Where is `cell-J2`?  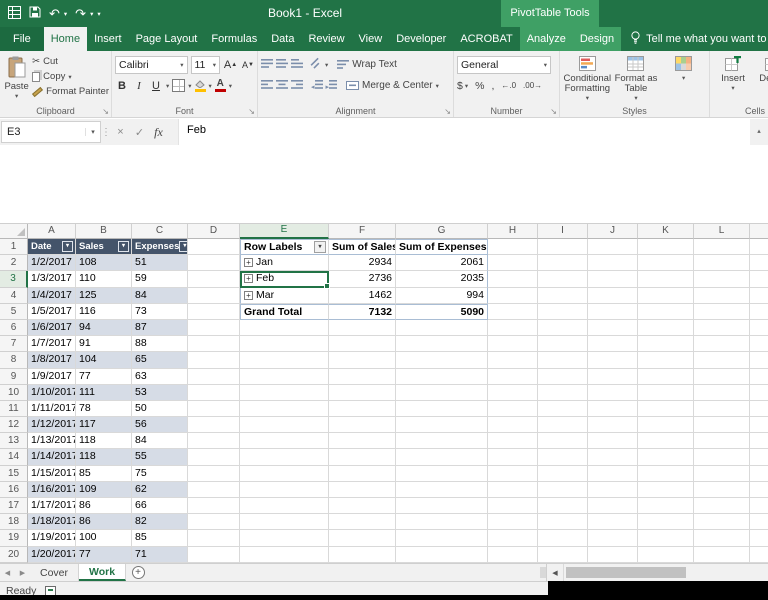
cell-J2 is located at coordinates (613, 263).